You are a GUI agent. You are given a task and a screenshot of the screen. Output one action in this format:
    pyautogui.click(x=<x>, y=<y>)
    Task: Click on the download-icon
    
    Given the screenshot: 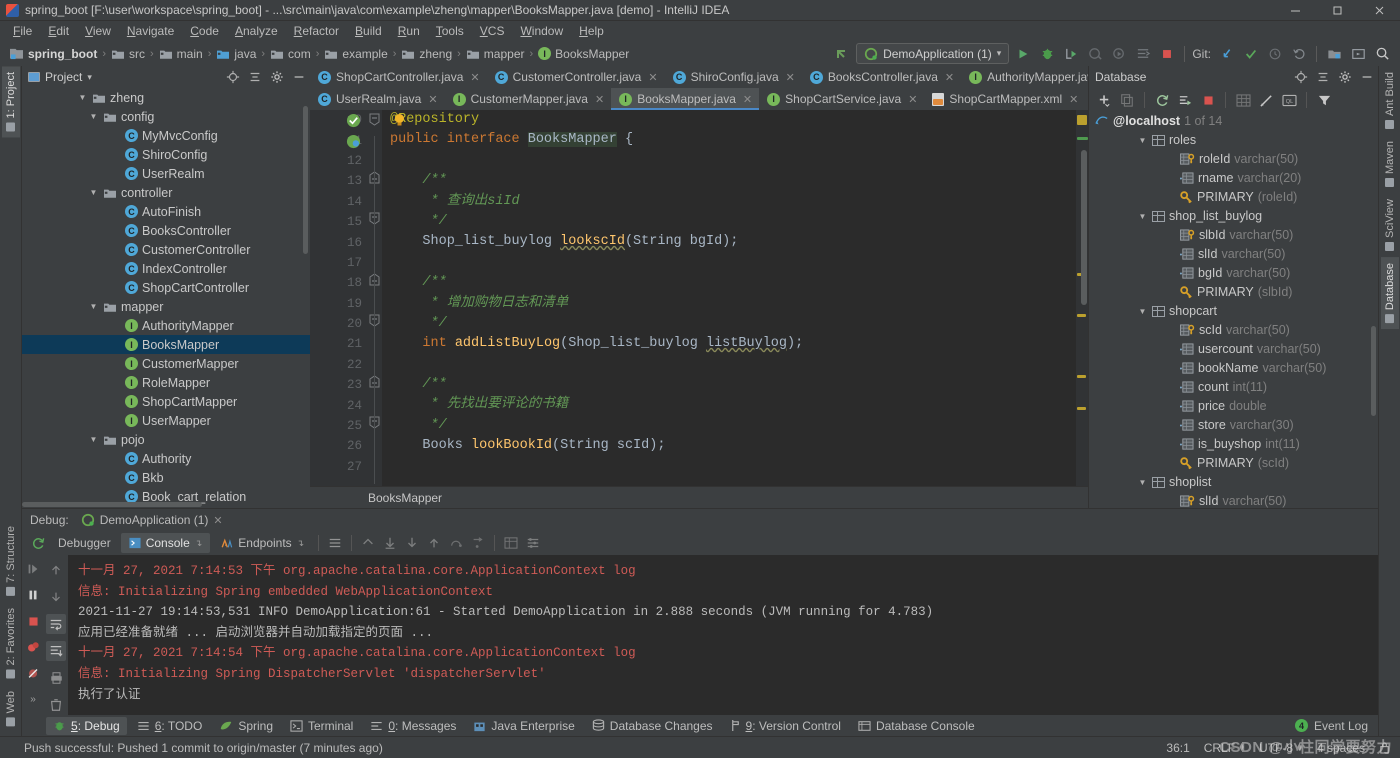 What is the action you would take?
    pyautogui.click(x=412, y=543)
    